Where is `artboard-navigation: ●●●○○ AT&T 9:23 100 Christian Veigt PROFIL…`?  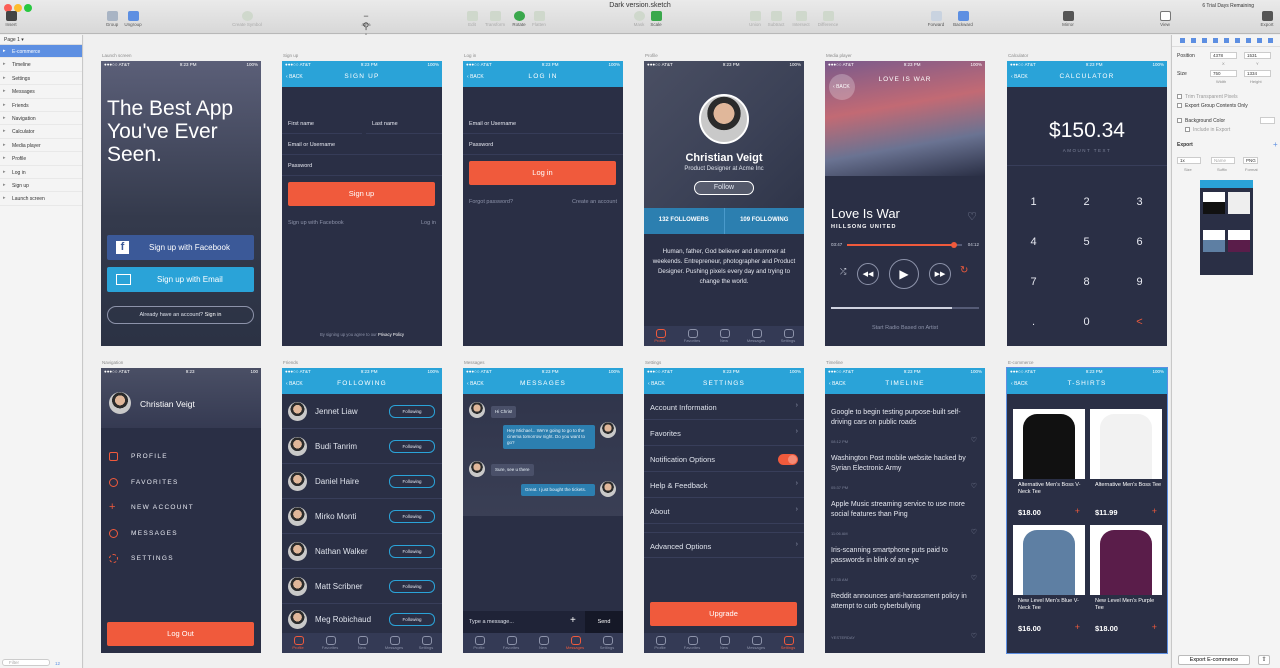 artboard-navigation: ●●●○○ AT&T 9:23 100 Christian Veigt PROFIL… is located at coordinates (181, 510).